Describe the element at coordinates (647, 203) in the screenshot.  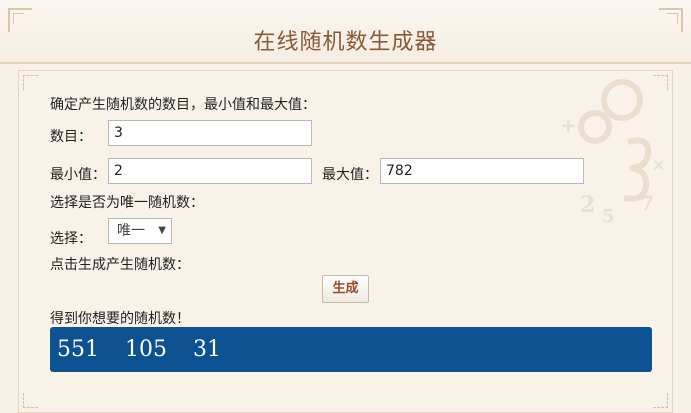
I see `svg-text: 7` at that location.